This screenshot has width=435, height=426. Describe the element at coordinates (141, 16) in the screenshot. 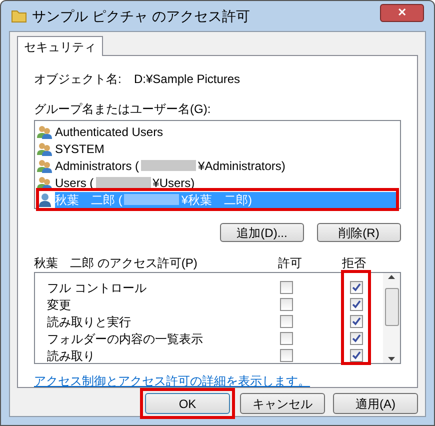

I see `window-title: サンプル ピクチャ のアクセス許可` at that location.